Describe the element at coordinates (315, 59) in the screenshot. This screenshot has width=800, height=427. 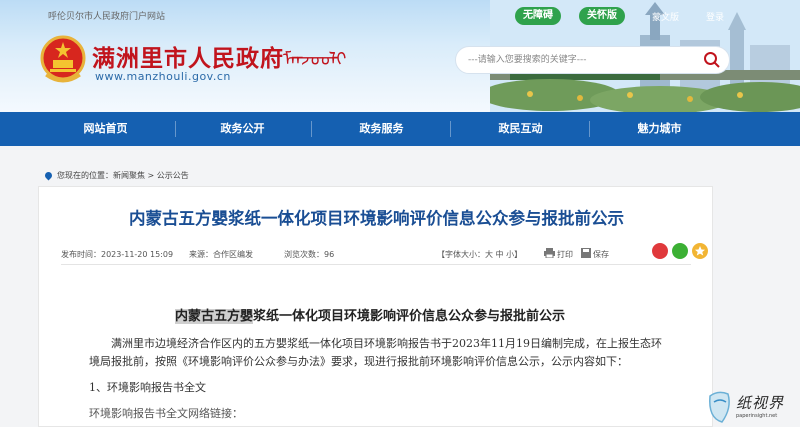
I see `mongolian-site-title: ᠮᠠᠨᠵᠤᠤᠯᠢ` at that location.